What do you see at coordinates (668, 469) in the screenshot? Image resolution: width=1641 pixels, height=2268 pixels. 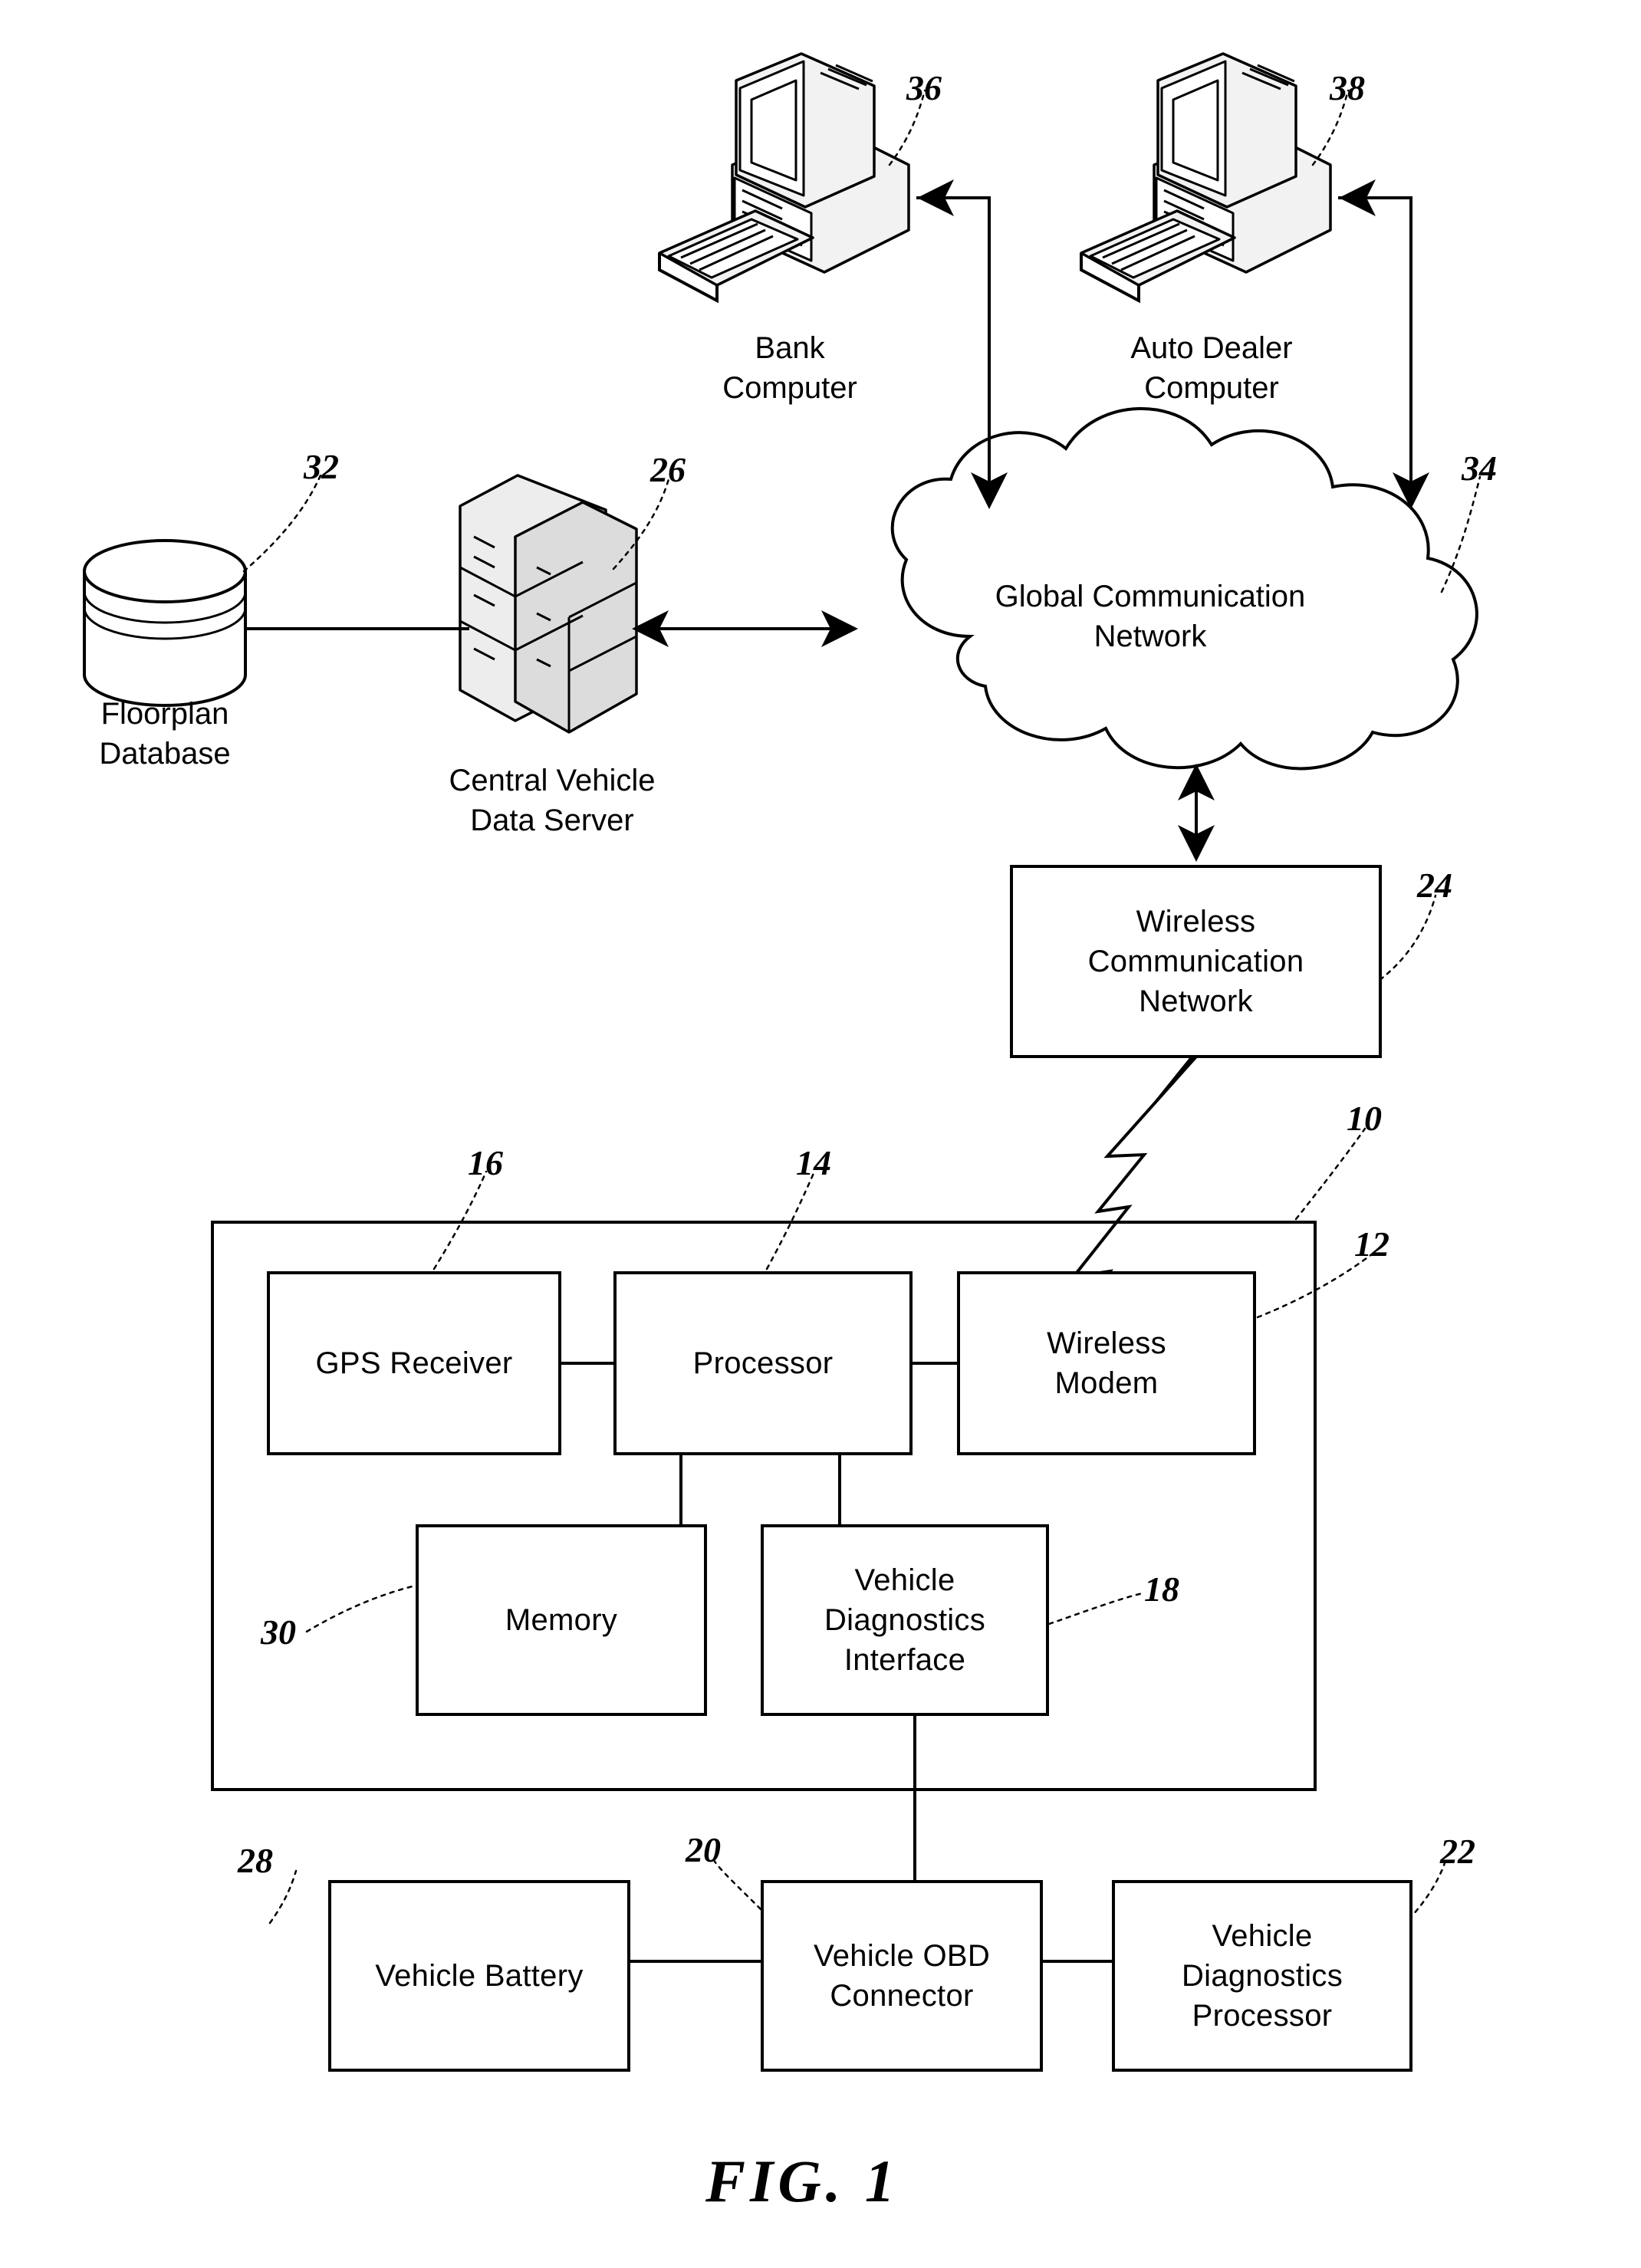 I see `ref-numeral-26: 26` at bounding box center [668, 469].